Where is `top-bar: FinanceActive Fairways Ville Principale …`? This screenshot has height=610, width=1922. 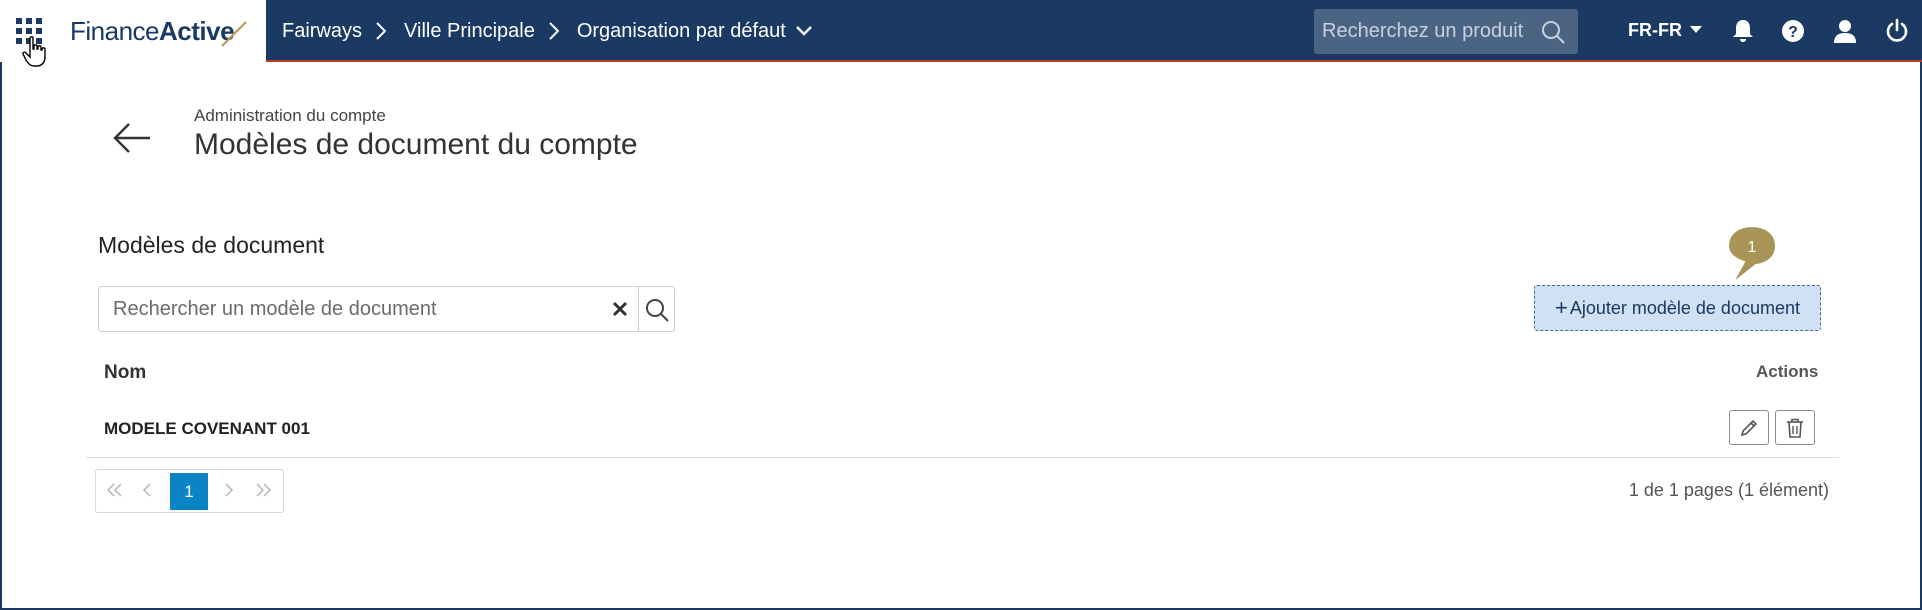 top-bar: FinanceActive Fairways Ville Principale … is located at coordinates (961, 33).